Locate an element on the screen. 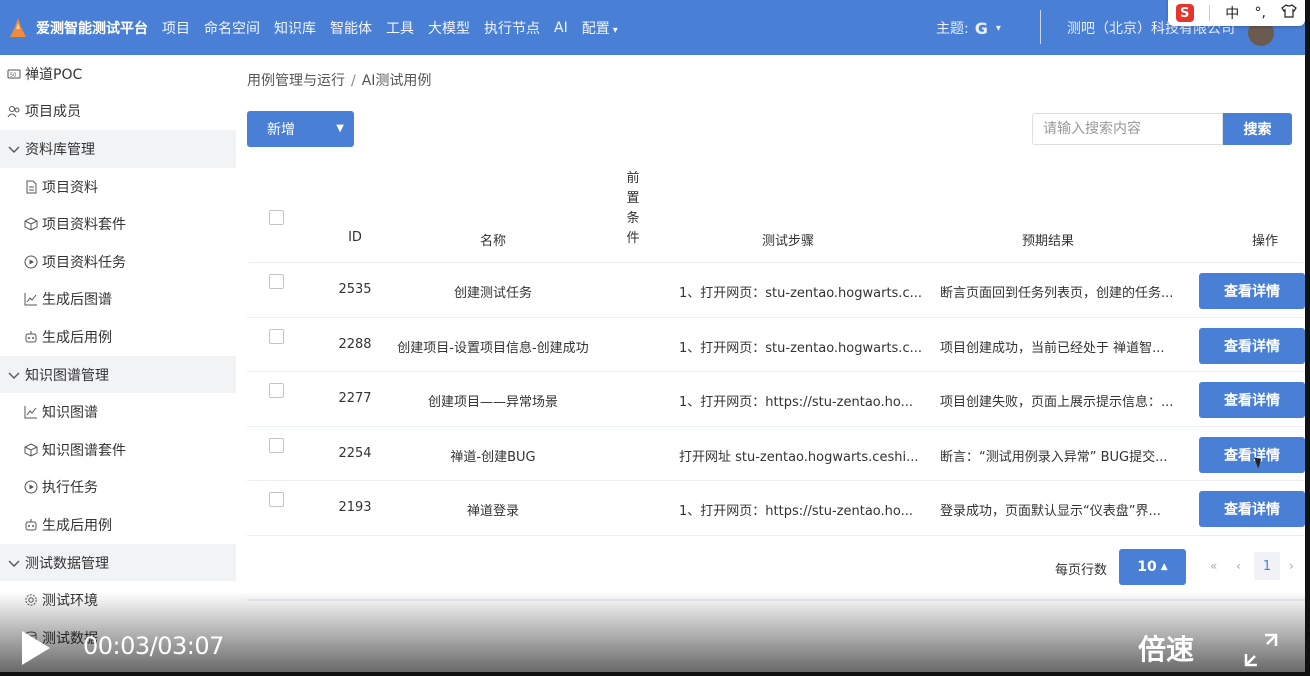  header-precondition: 前置条件 is located at coordinates (633, 208).